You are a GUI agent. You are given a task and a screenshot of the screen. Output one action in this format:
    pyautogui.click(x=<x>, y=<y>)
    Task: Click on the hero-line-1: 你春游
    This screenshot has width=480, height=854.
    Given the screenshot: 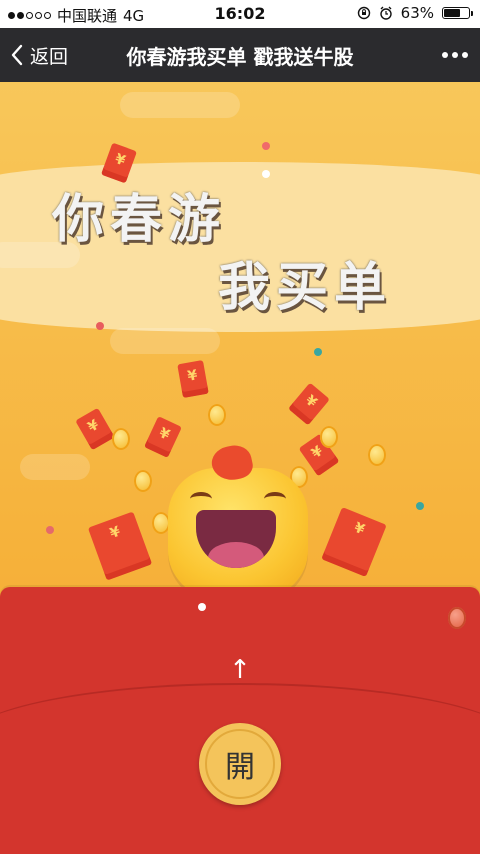 What is the action you would take?
    pyautogui.click(x=139, y=219)
    